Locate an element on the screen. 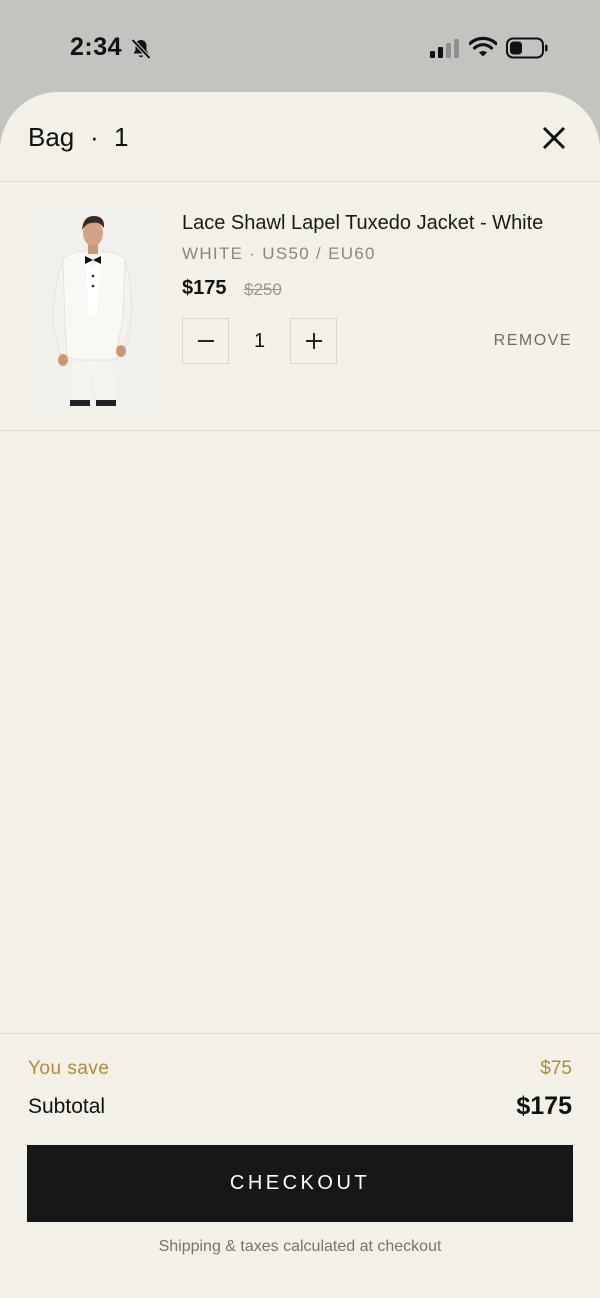  plus-icon is located at coordinates (314, 341).